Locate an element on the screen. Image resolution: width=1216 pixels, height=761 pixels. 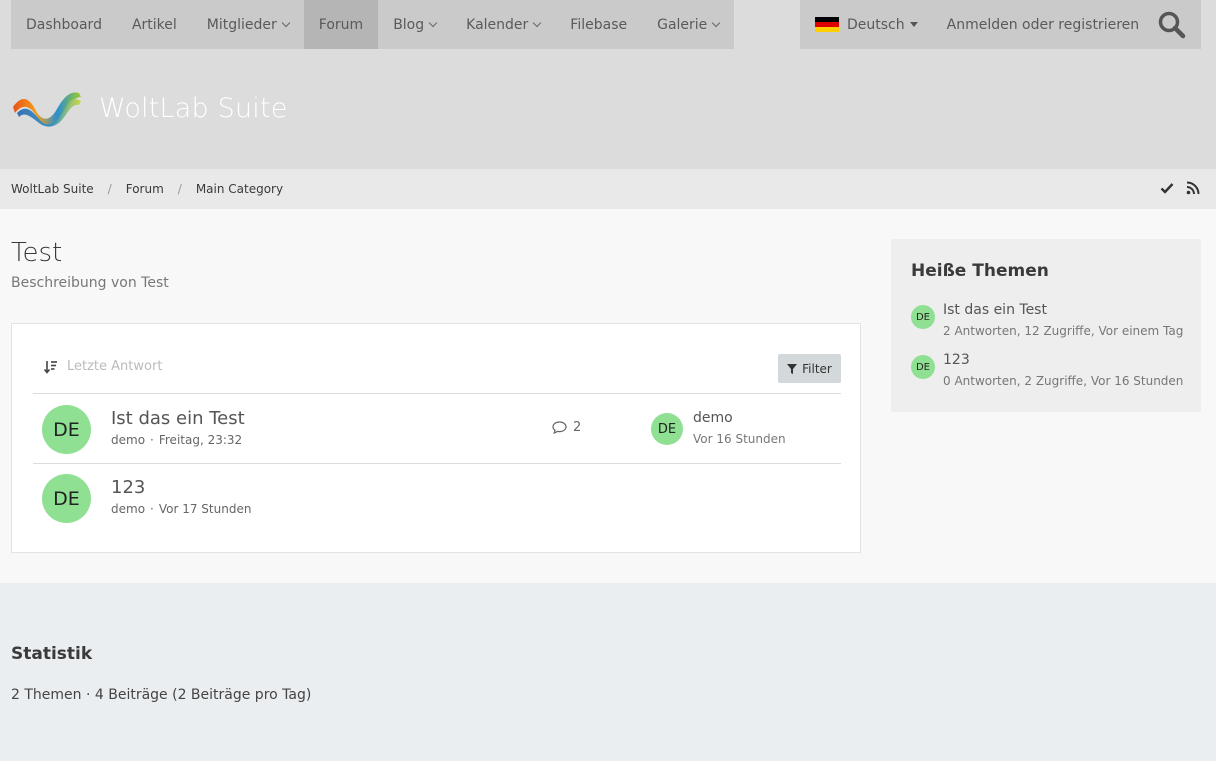
filter-button: Filter is located at coordinates (809, 368).